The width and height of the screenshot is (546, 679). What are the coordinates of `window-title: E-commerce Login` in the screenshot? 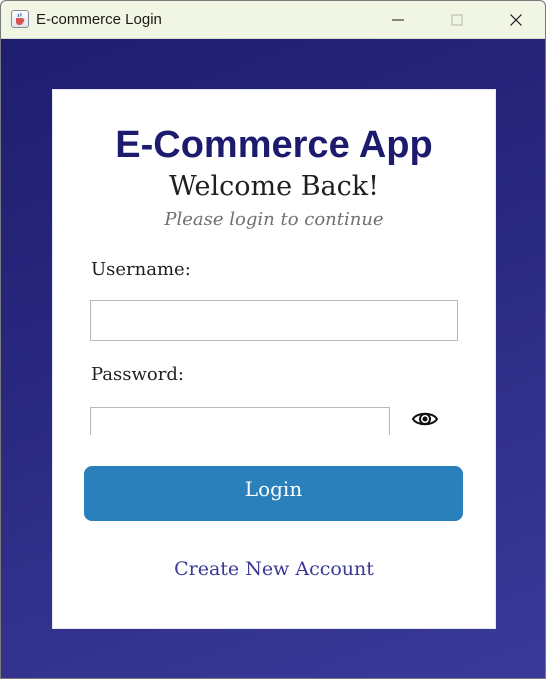 It's located at (99, 19).